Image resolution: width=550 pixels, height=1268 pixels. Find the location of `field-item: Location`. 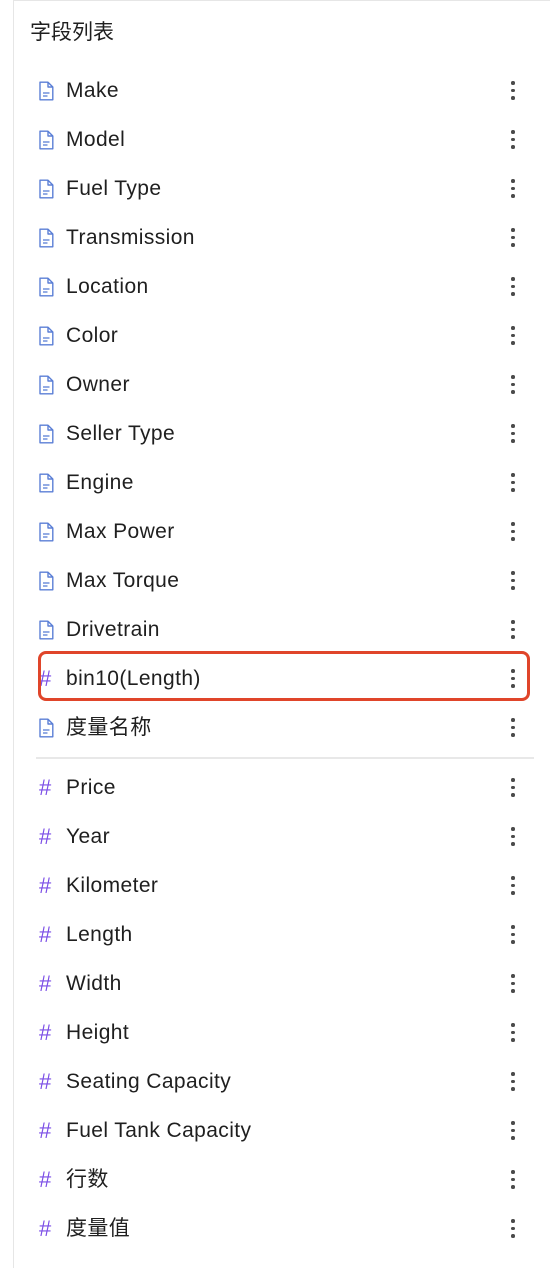

field-item: Location is located at coordinates (283, 286).